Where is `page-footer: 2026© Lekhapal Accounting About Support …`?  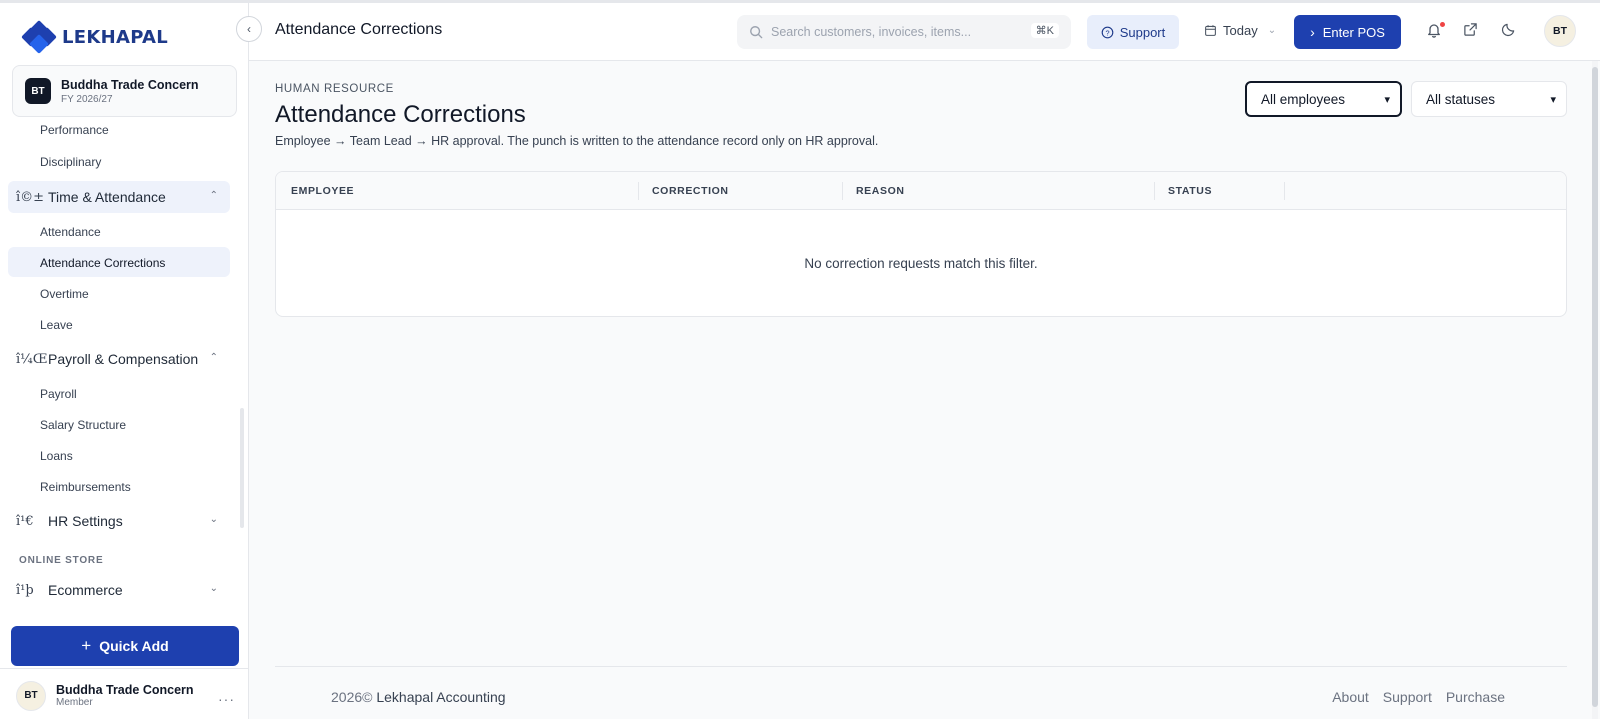
page-footer: 2026© Lekhapal Accounting About Support … is located at coordinates (921, 692).